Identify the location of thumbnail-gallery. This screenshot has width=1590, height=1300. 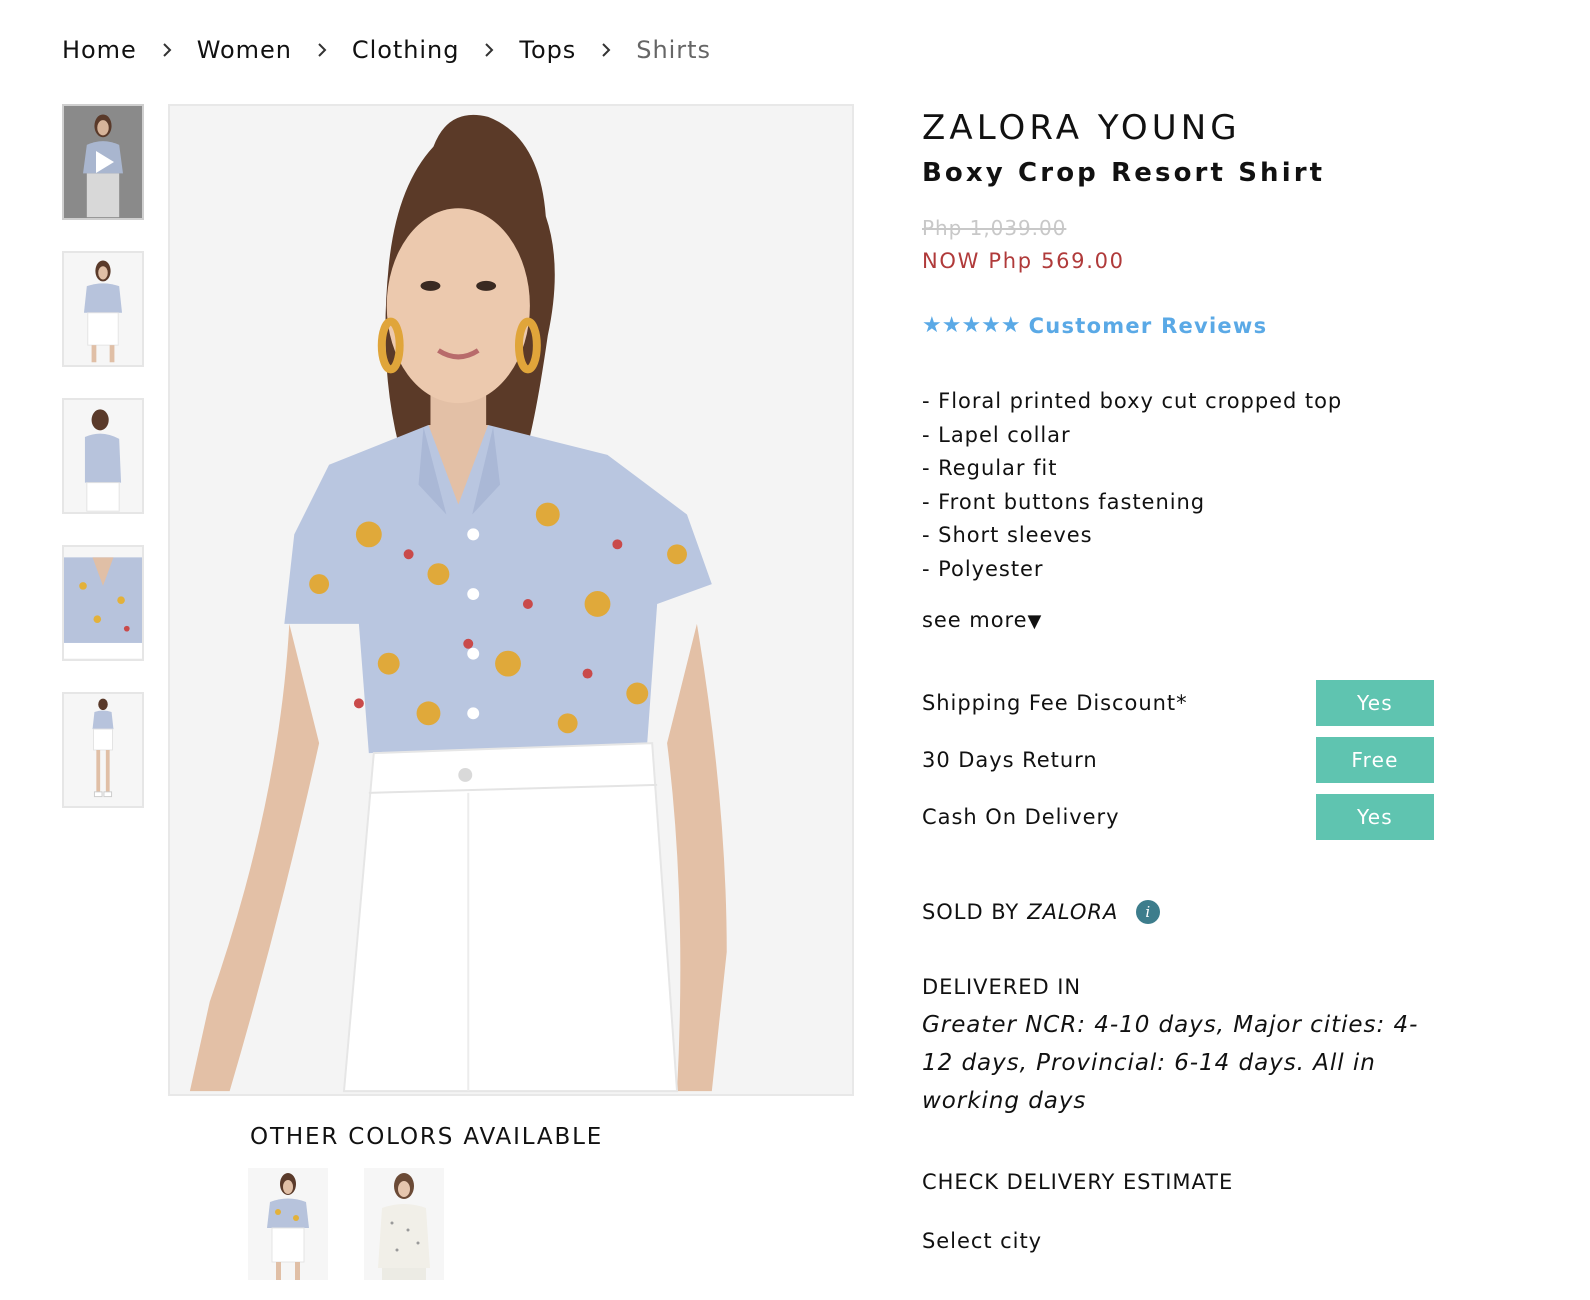
(103, 471).